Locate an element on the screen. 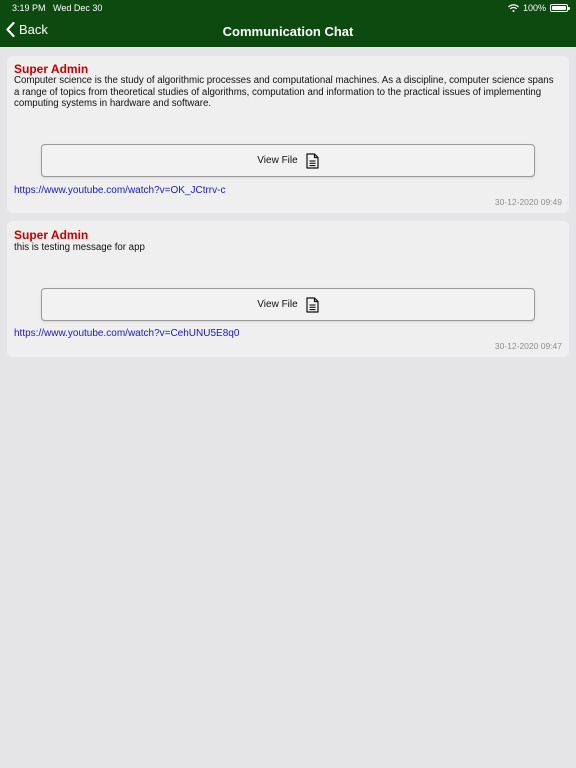  message-body: this is testing message for app is located at coordinates (79, 247).